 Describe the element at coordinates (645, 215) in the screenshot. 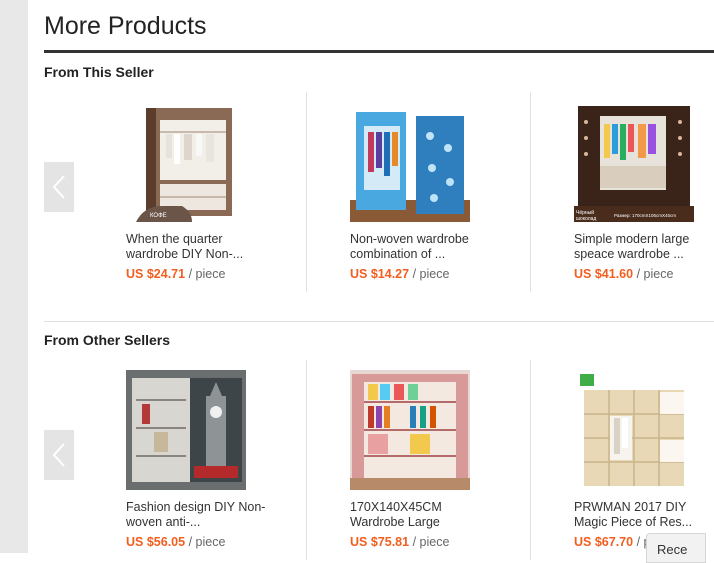

I see `image-caption-right: Размер: 170cmX105cmX45cm` at that location.